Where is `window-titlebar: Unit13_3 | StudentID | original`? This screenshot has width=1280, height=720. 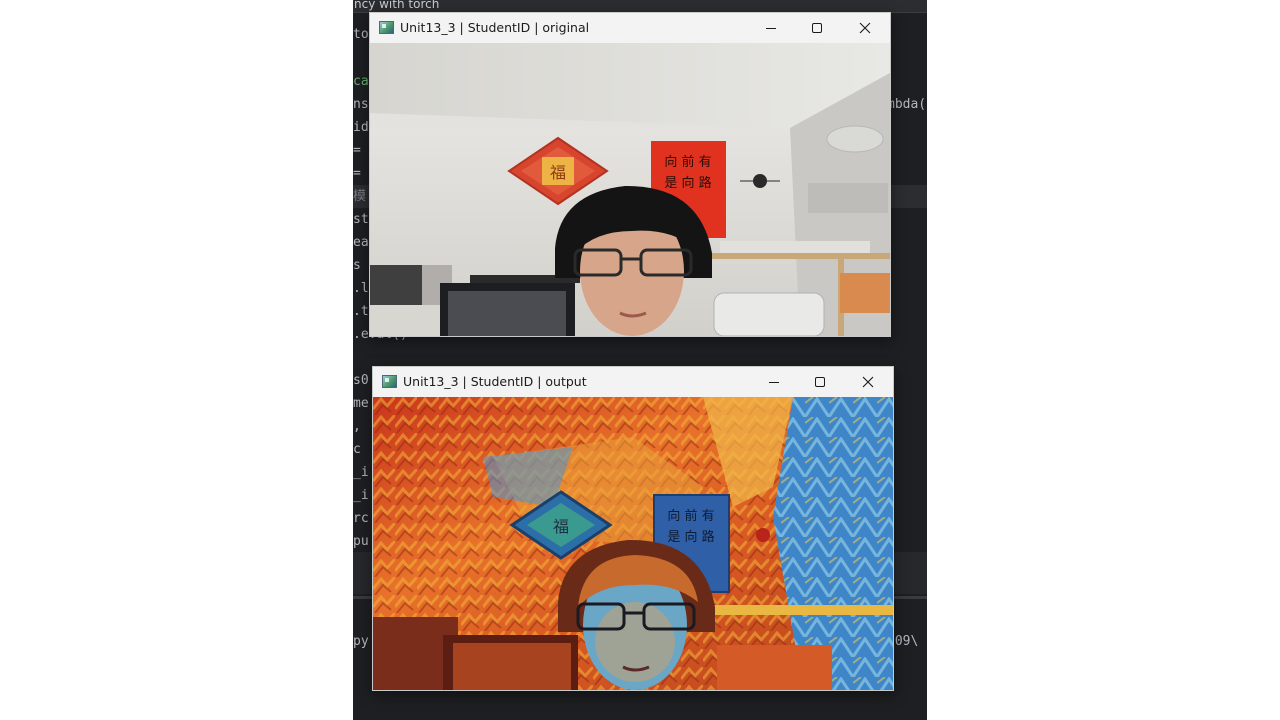
window-titlebar: Unit13_3 | StudentID | original is located at coordinates (630, 28).